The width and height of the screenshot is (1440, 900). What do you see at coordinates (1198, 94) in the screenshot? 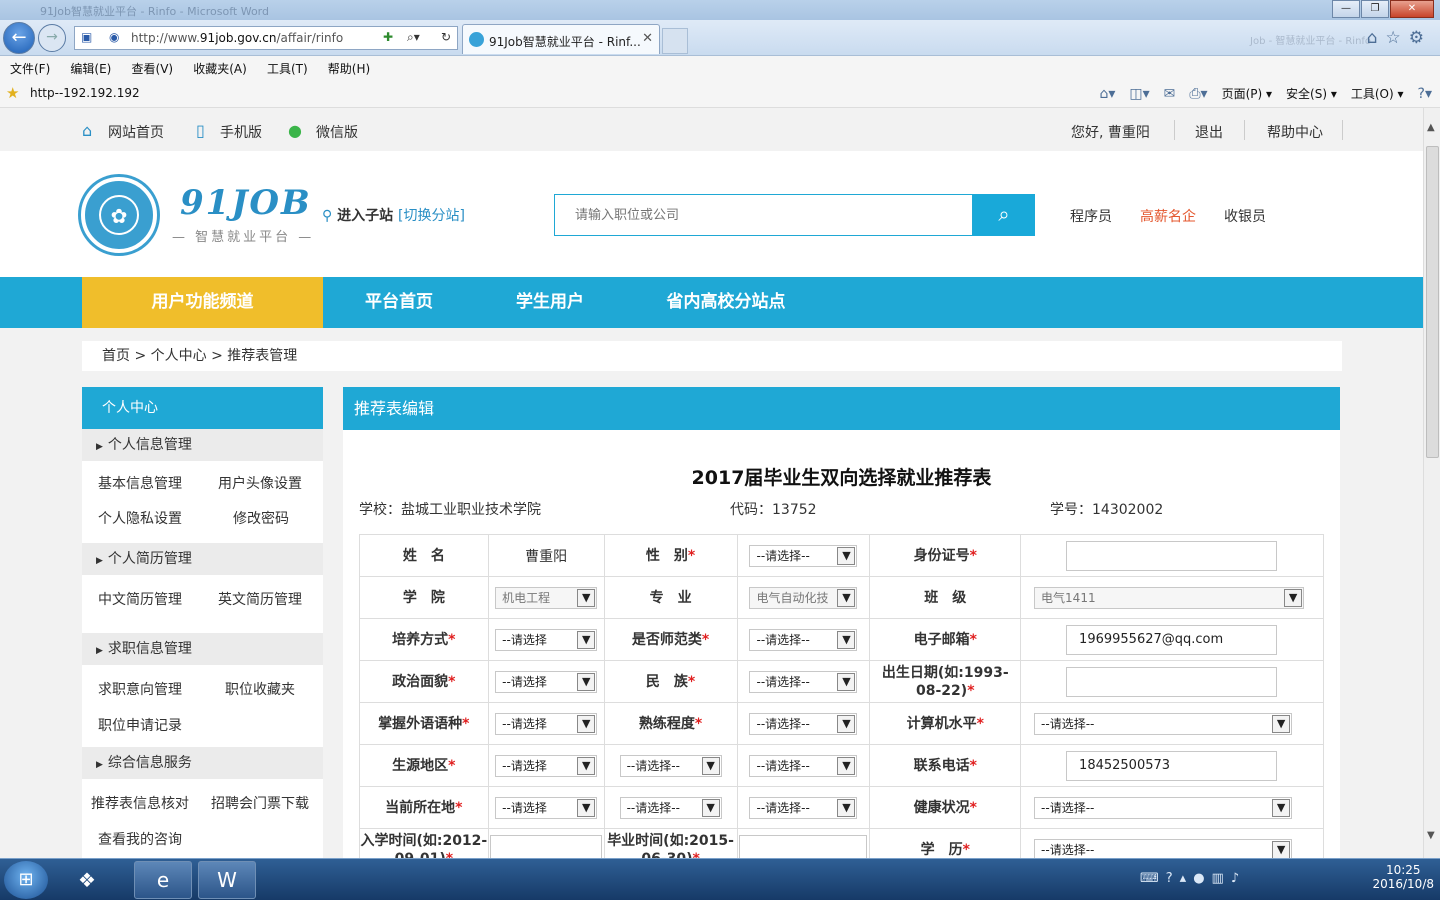
I see `print-icon: ⎙▾` at bounding box center [1198, 94].